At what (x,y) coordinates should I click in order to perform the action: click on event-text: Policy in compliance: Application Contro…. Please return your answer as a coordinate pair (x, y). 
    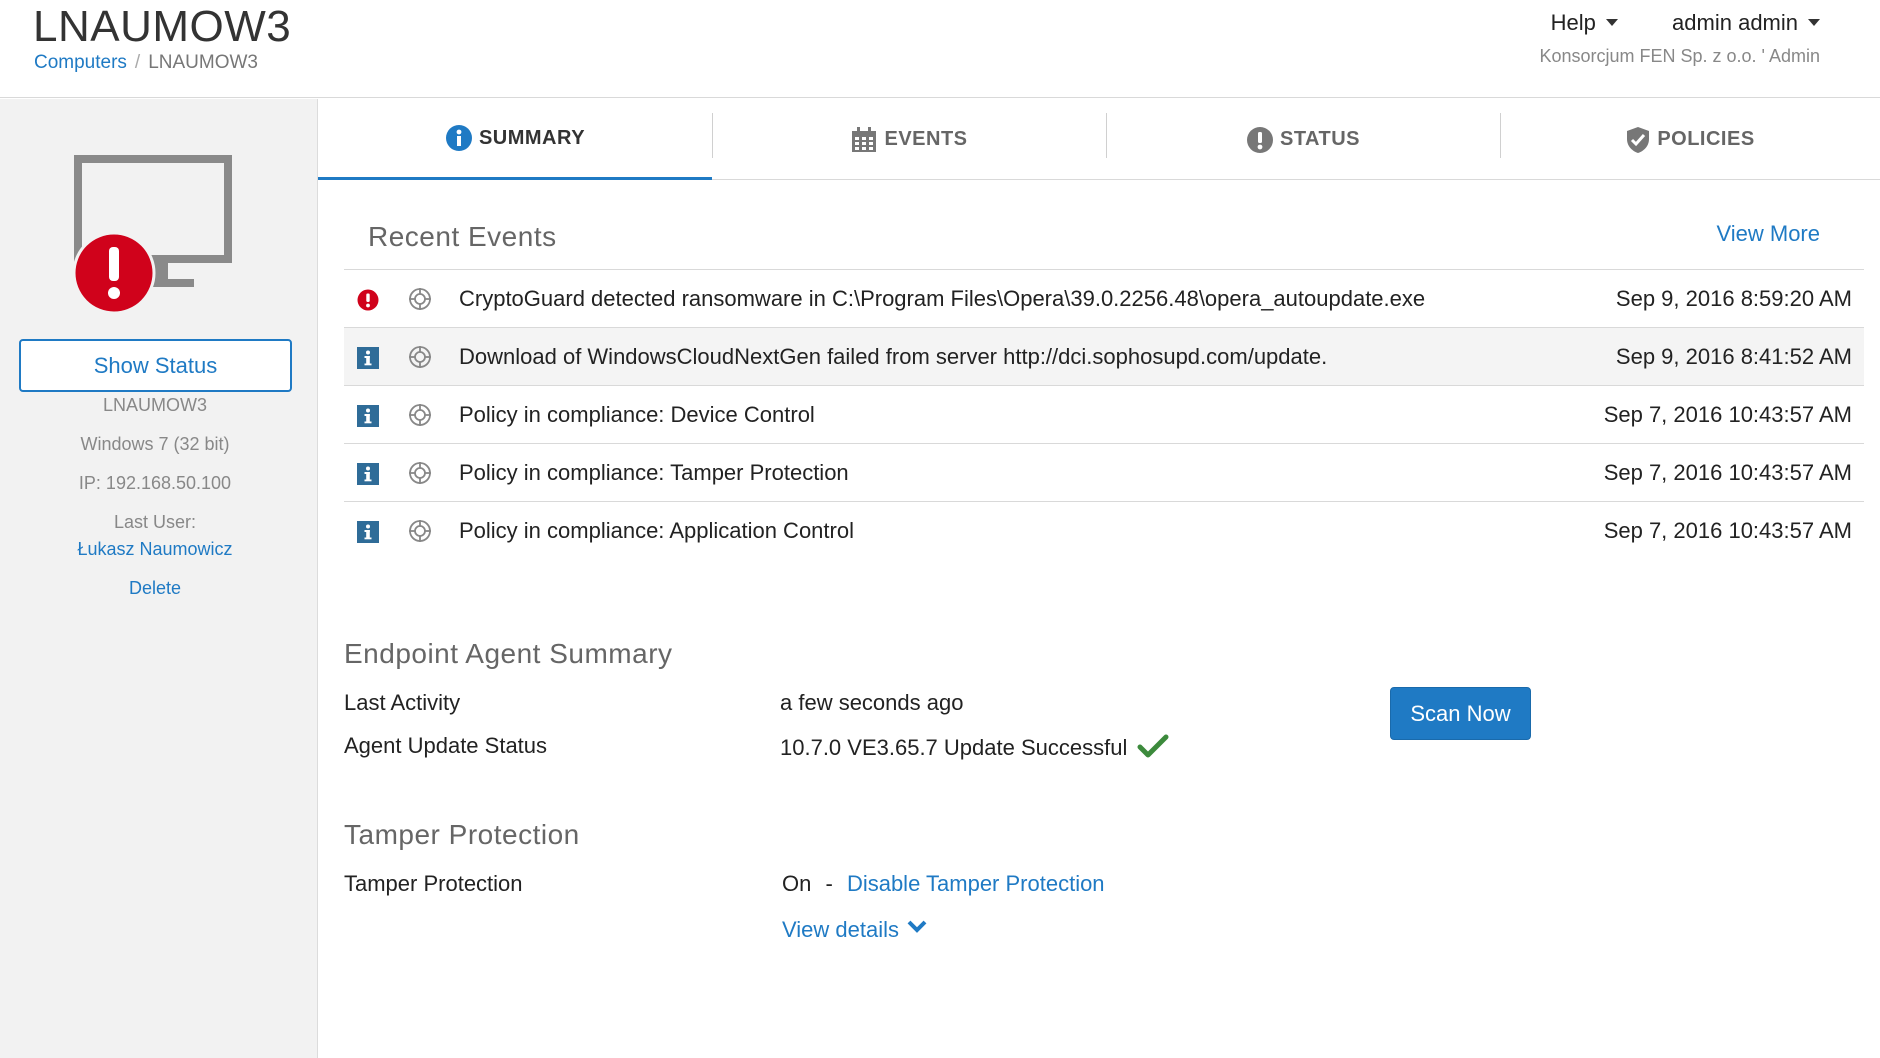
    Looking at the image, I should click on (656, 530).